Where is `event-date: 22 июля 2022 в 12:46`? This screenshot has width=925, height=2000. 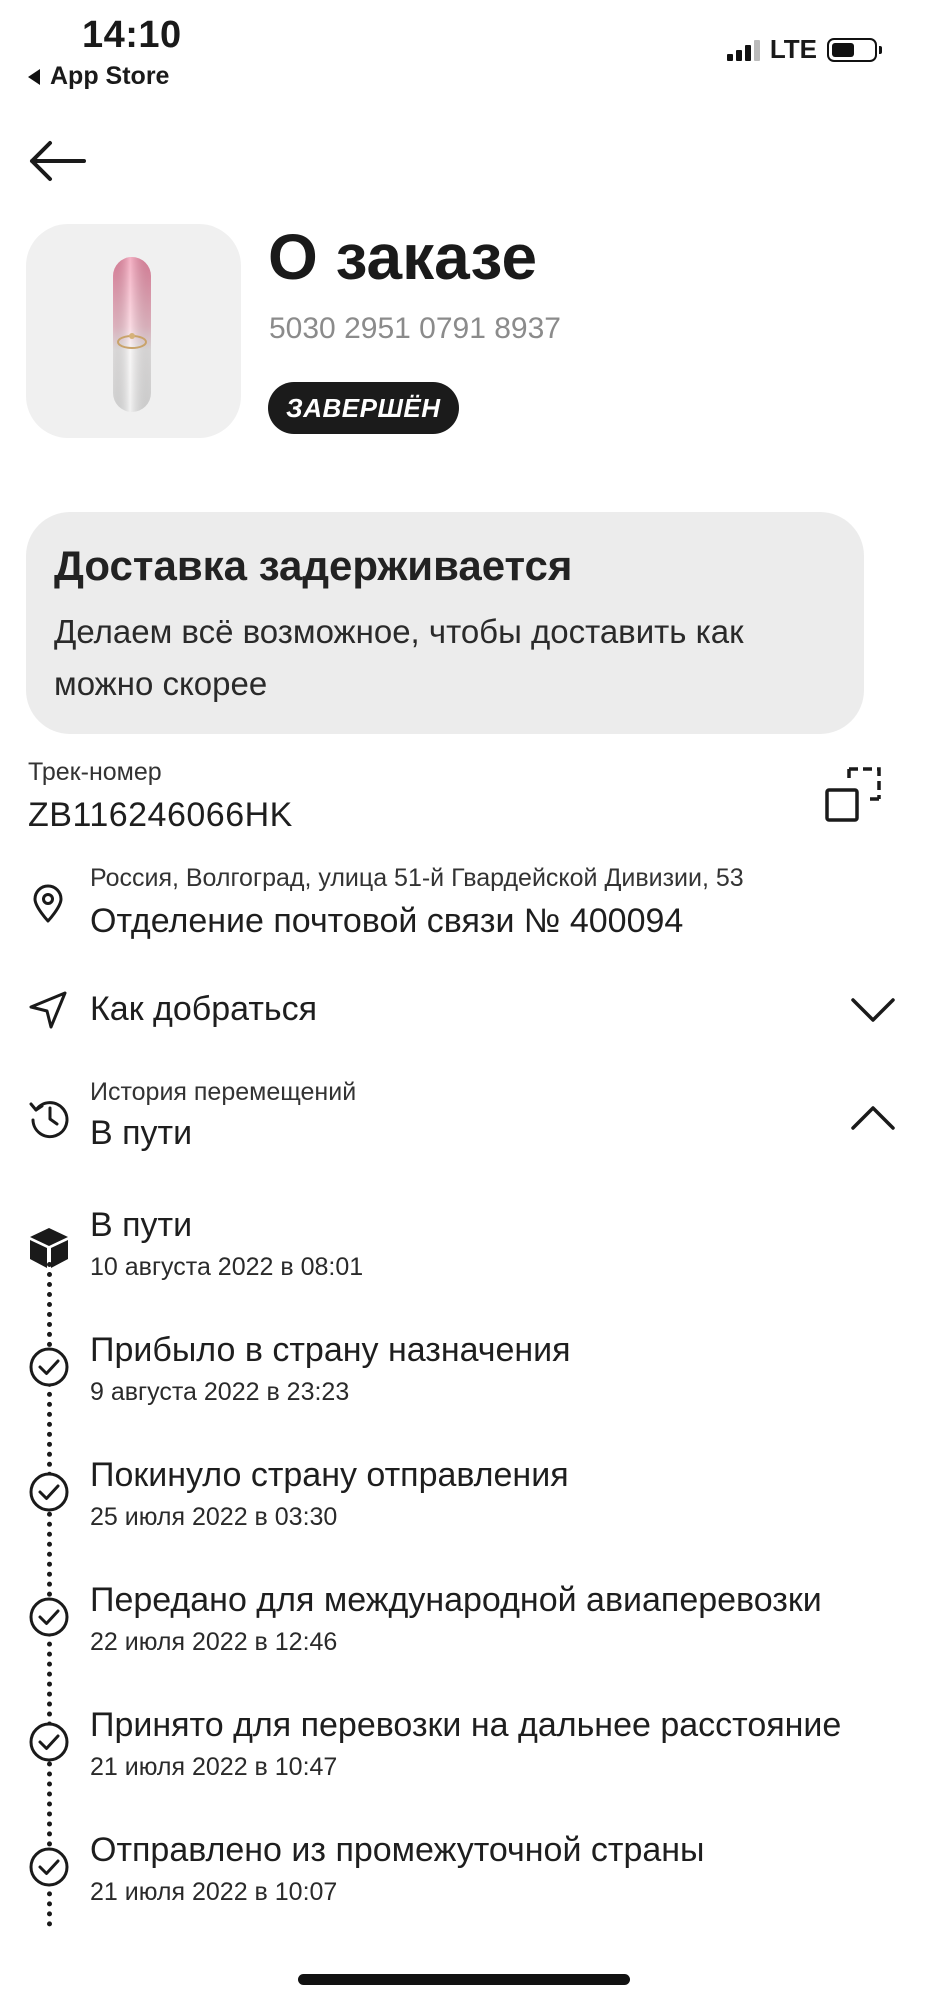 event-date: 22 июля 2022 в 12:46 is located at coordinates (214, 1642).